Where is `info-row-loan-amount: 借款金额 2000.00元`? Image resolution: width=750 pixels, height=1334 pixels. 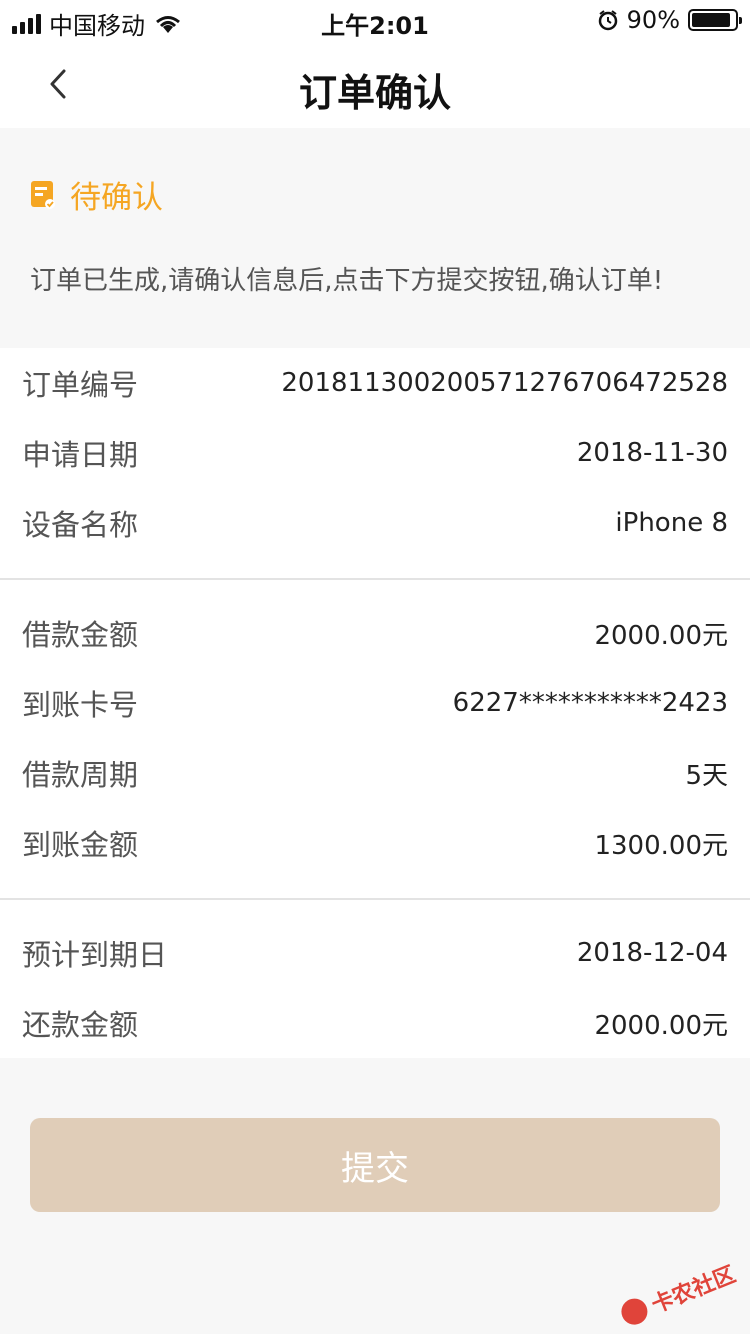 info-row-loan-amount: 借款金额 2000.00元 is located at coordinates (375, 633).